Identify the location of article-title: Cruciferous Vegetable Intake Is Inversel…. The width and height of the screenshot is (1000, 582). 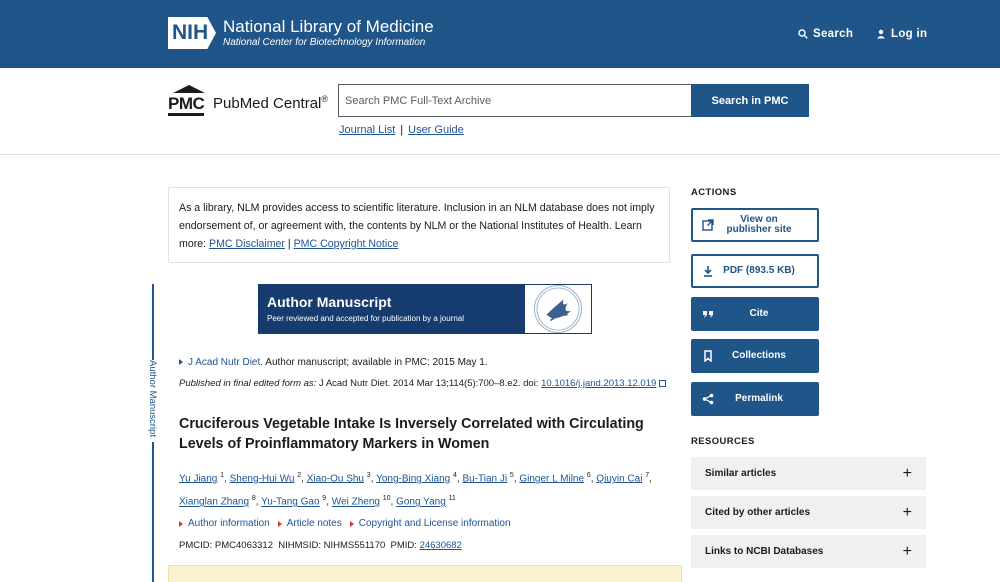
(411, 434).